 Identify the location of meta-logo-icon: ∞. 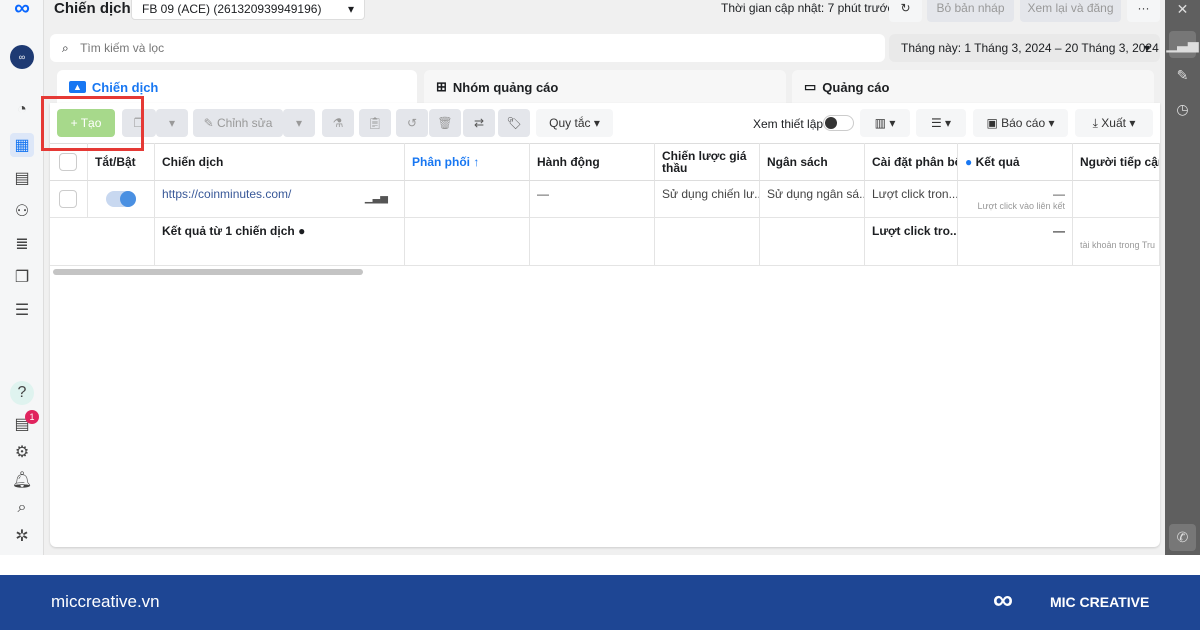
(22, 10).